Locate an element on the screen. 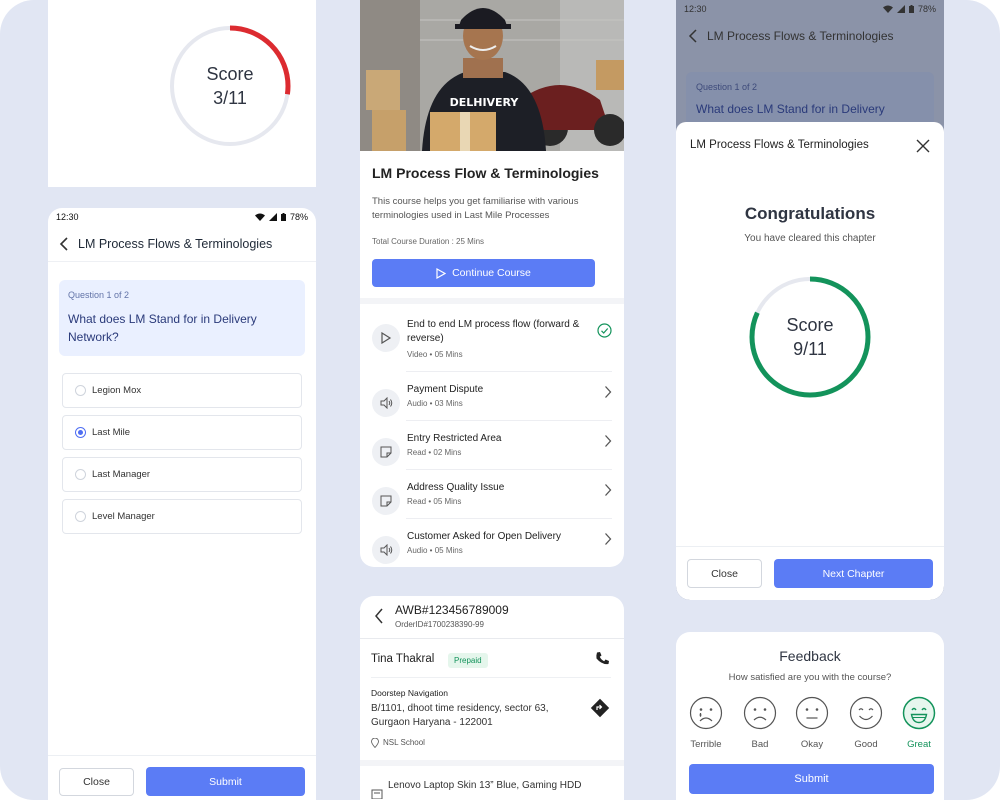 This screenshot has width=1000, height=800. lesson-item: Address Quality Issue Read • 05 Mins is located at coordinates (492, 503).